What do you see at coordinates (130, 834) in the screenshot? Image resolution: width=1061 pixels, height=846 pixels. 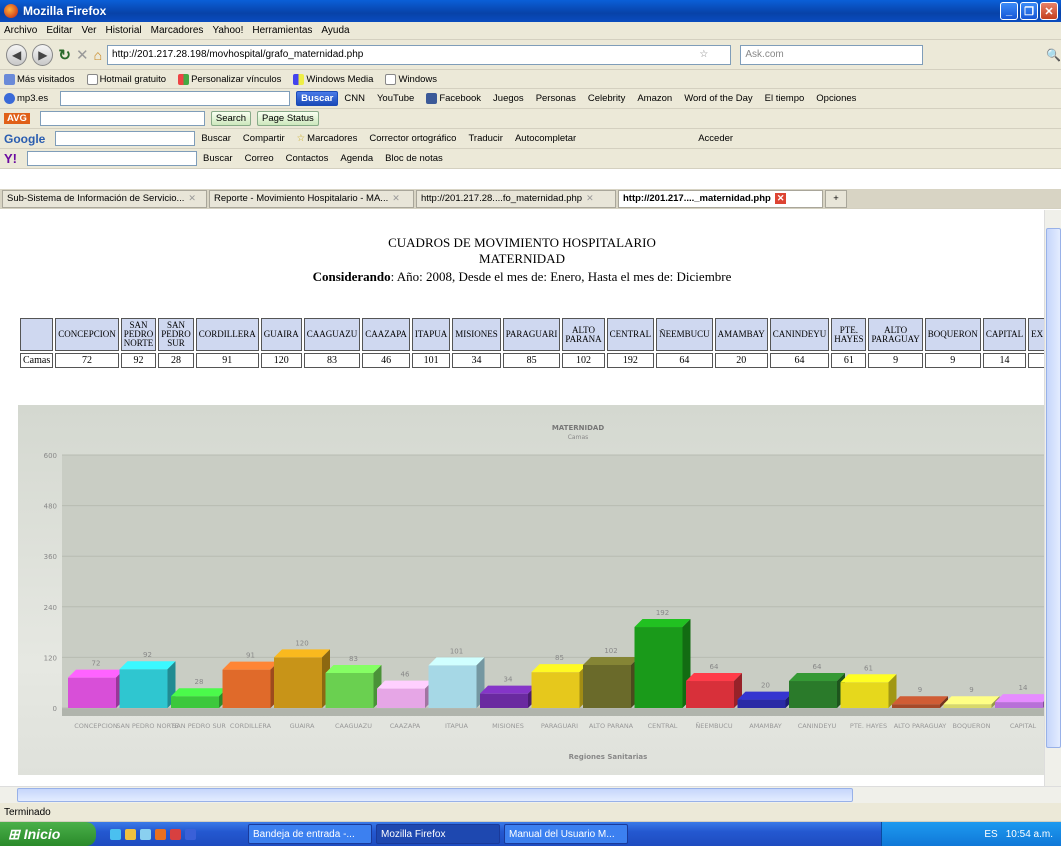 I see `outlook-icon` at bounding box center [130, 834].